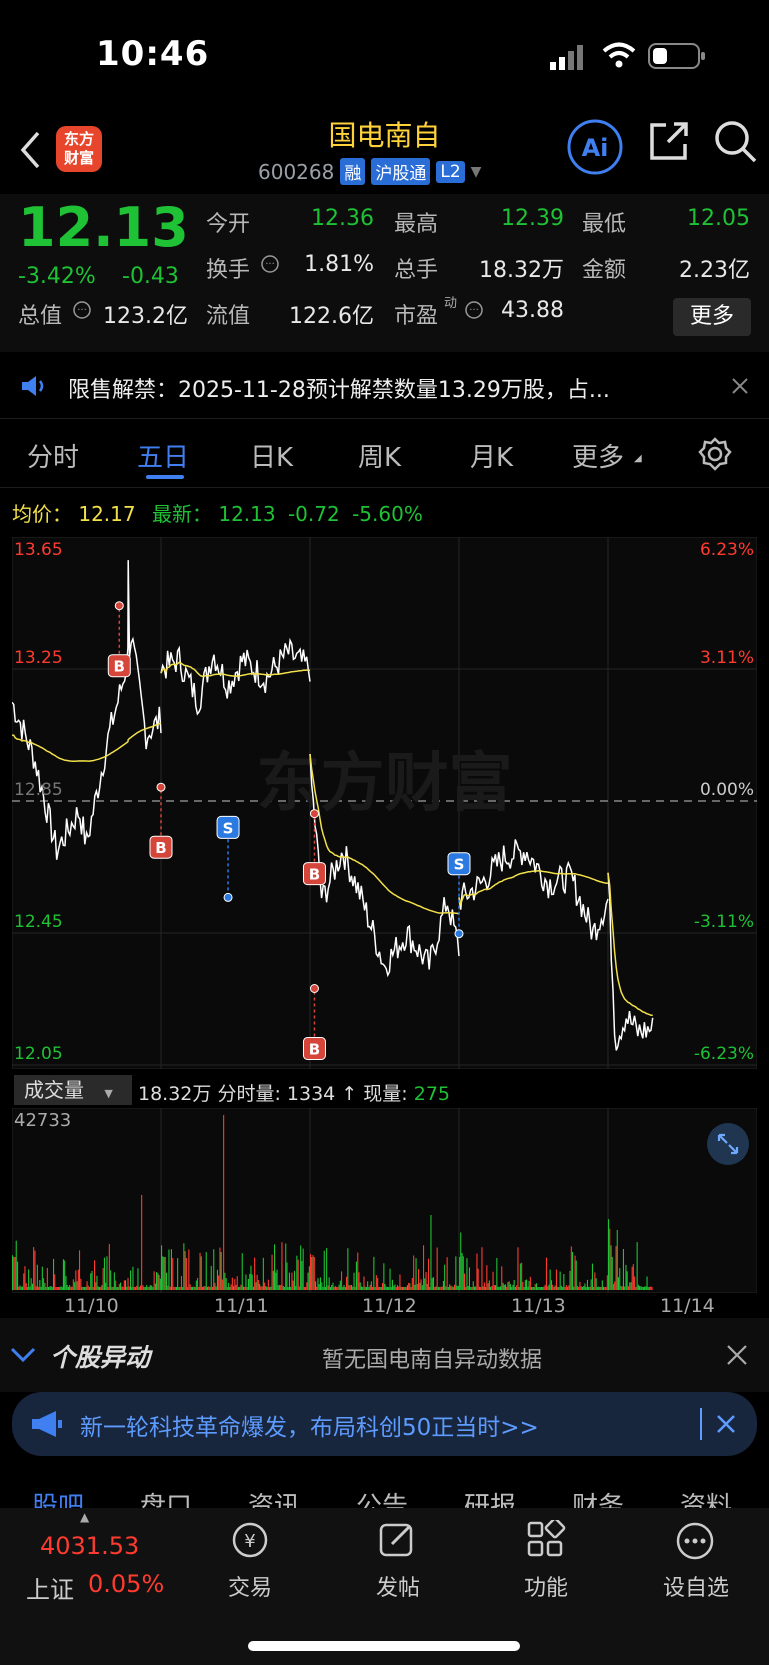 The width and height of the screenshot is (769, 1665). I want to click on nav-watchlist: 设自选, so click(696, 1586).